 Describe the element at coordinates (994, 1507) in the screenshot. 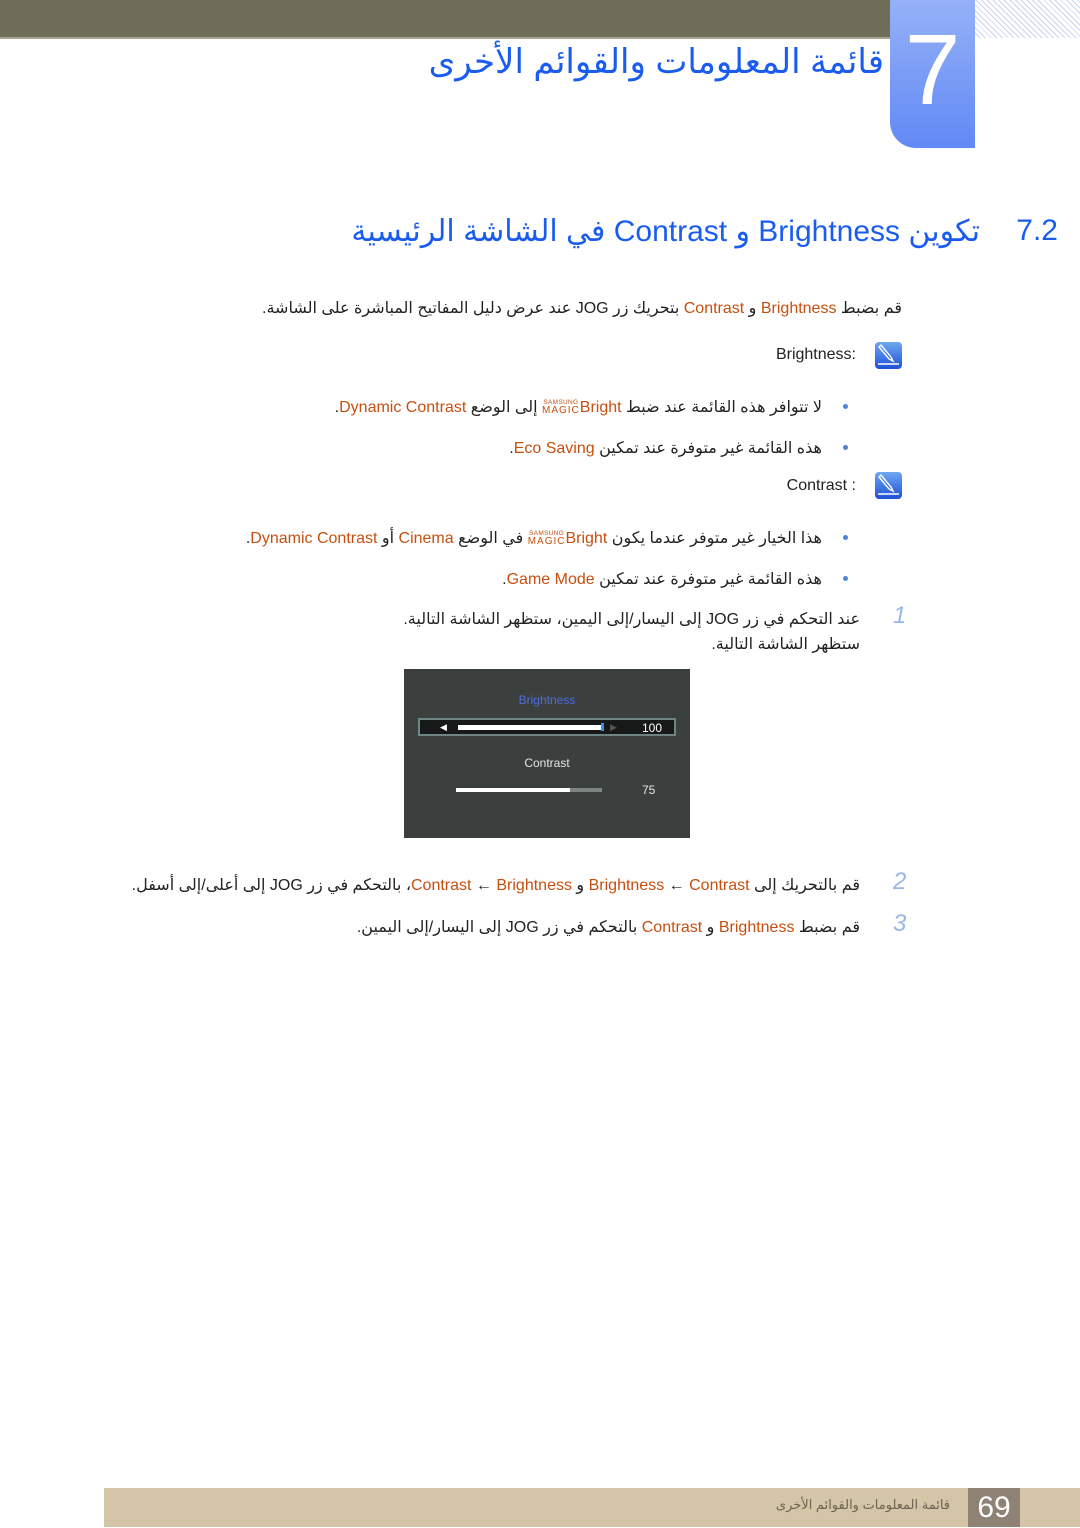

I see `page-number: 69` at that location.